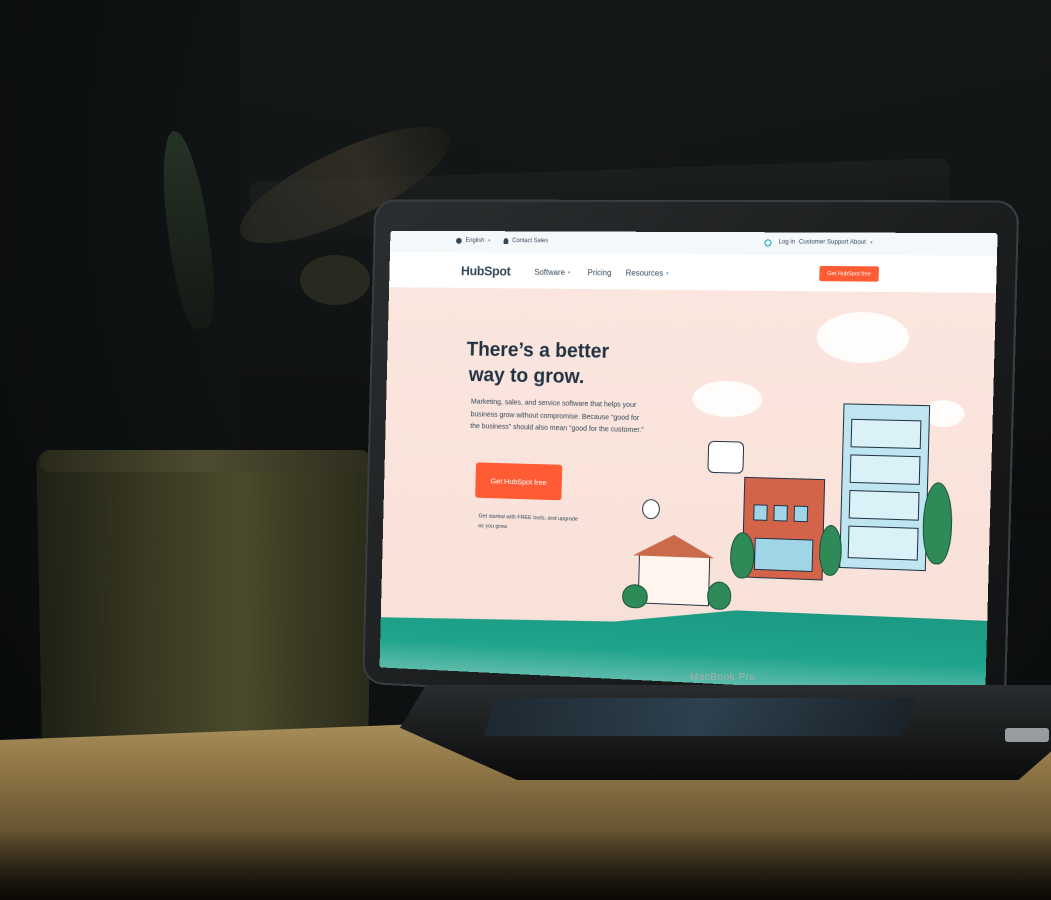 This screenshot has height=900, width=1051. What do you see at coordinates (538, 350) in the screenshot?
I see `hero-title-line: There’s a better` at bounding box center [538, 350].